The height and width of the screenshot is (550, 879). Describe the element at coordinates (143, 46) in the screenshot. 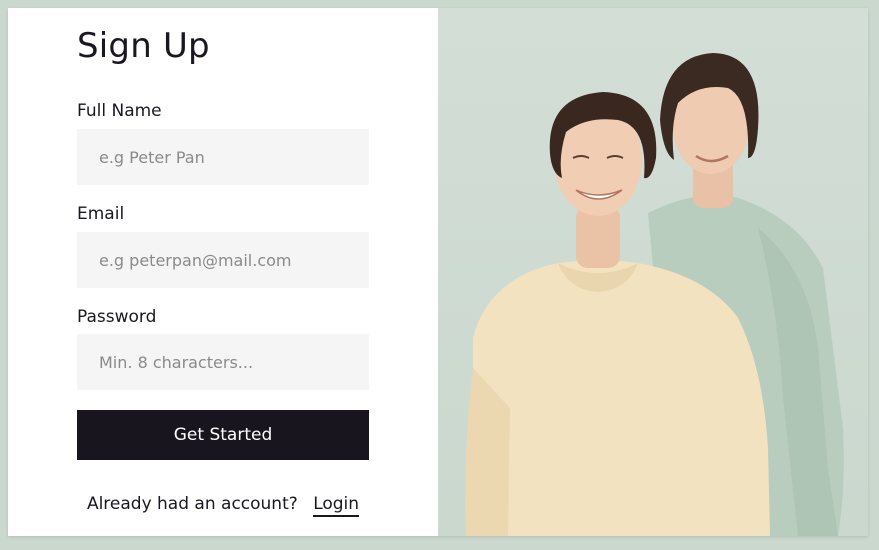

I see `page-title: Sign Up` at that location.